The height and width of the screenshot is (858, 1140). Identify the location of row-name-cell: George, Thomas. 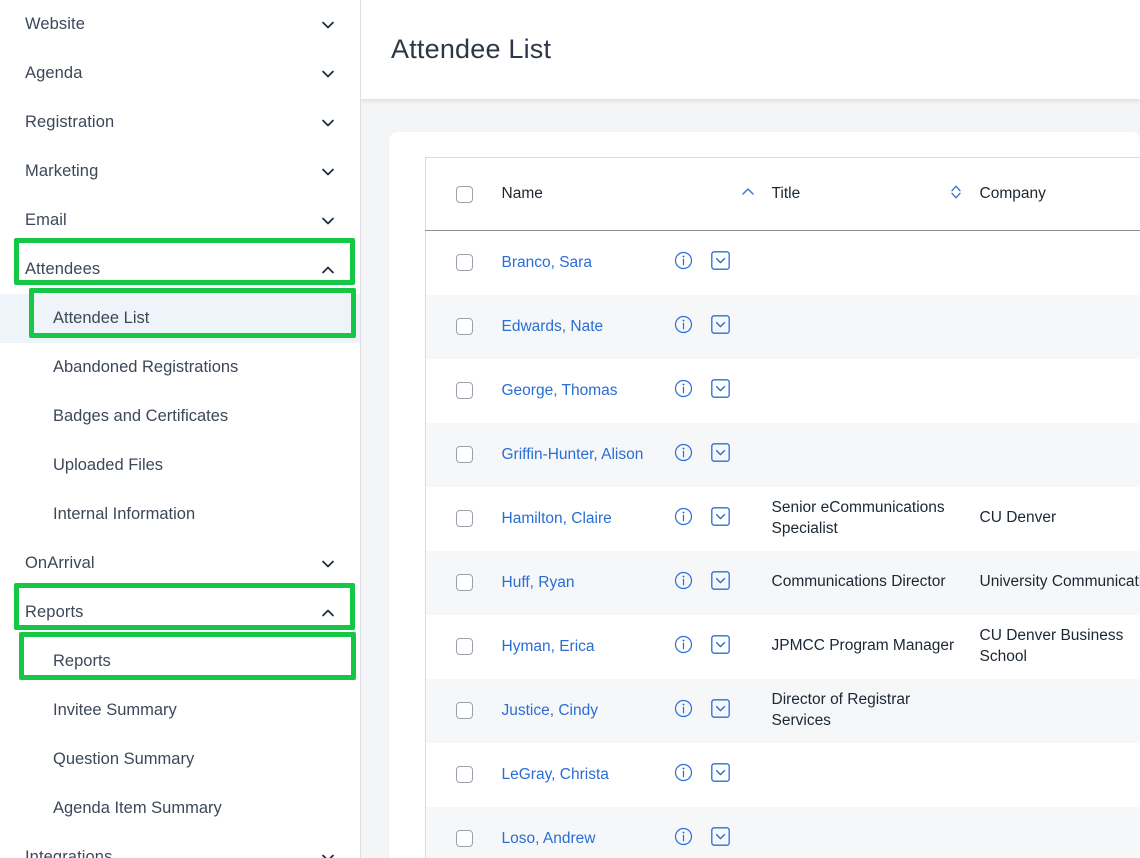
(637, 391).